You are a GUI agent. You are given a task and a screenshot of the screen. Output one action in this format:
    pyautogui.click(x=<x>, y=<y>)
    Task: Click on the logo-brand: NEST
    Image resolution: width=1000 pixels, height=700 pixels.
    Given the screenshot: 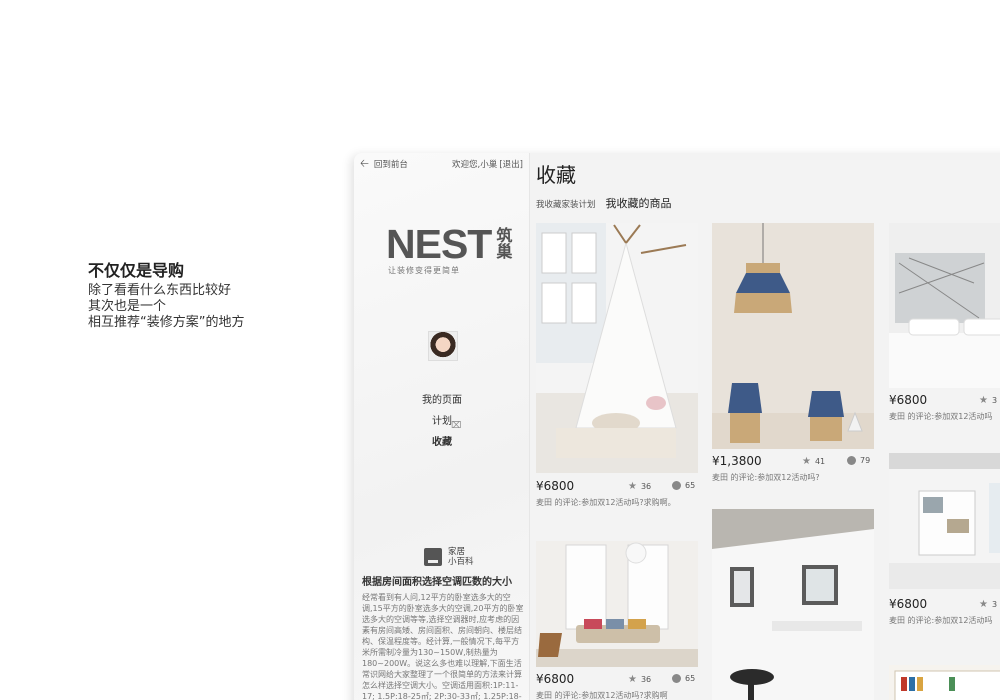 What is the action you would take?
    pyautogui.click(x=439, y=244)
    